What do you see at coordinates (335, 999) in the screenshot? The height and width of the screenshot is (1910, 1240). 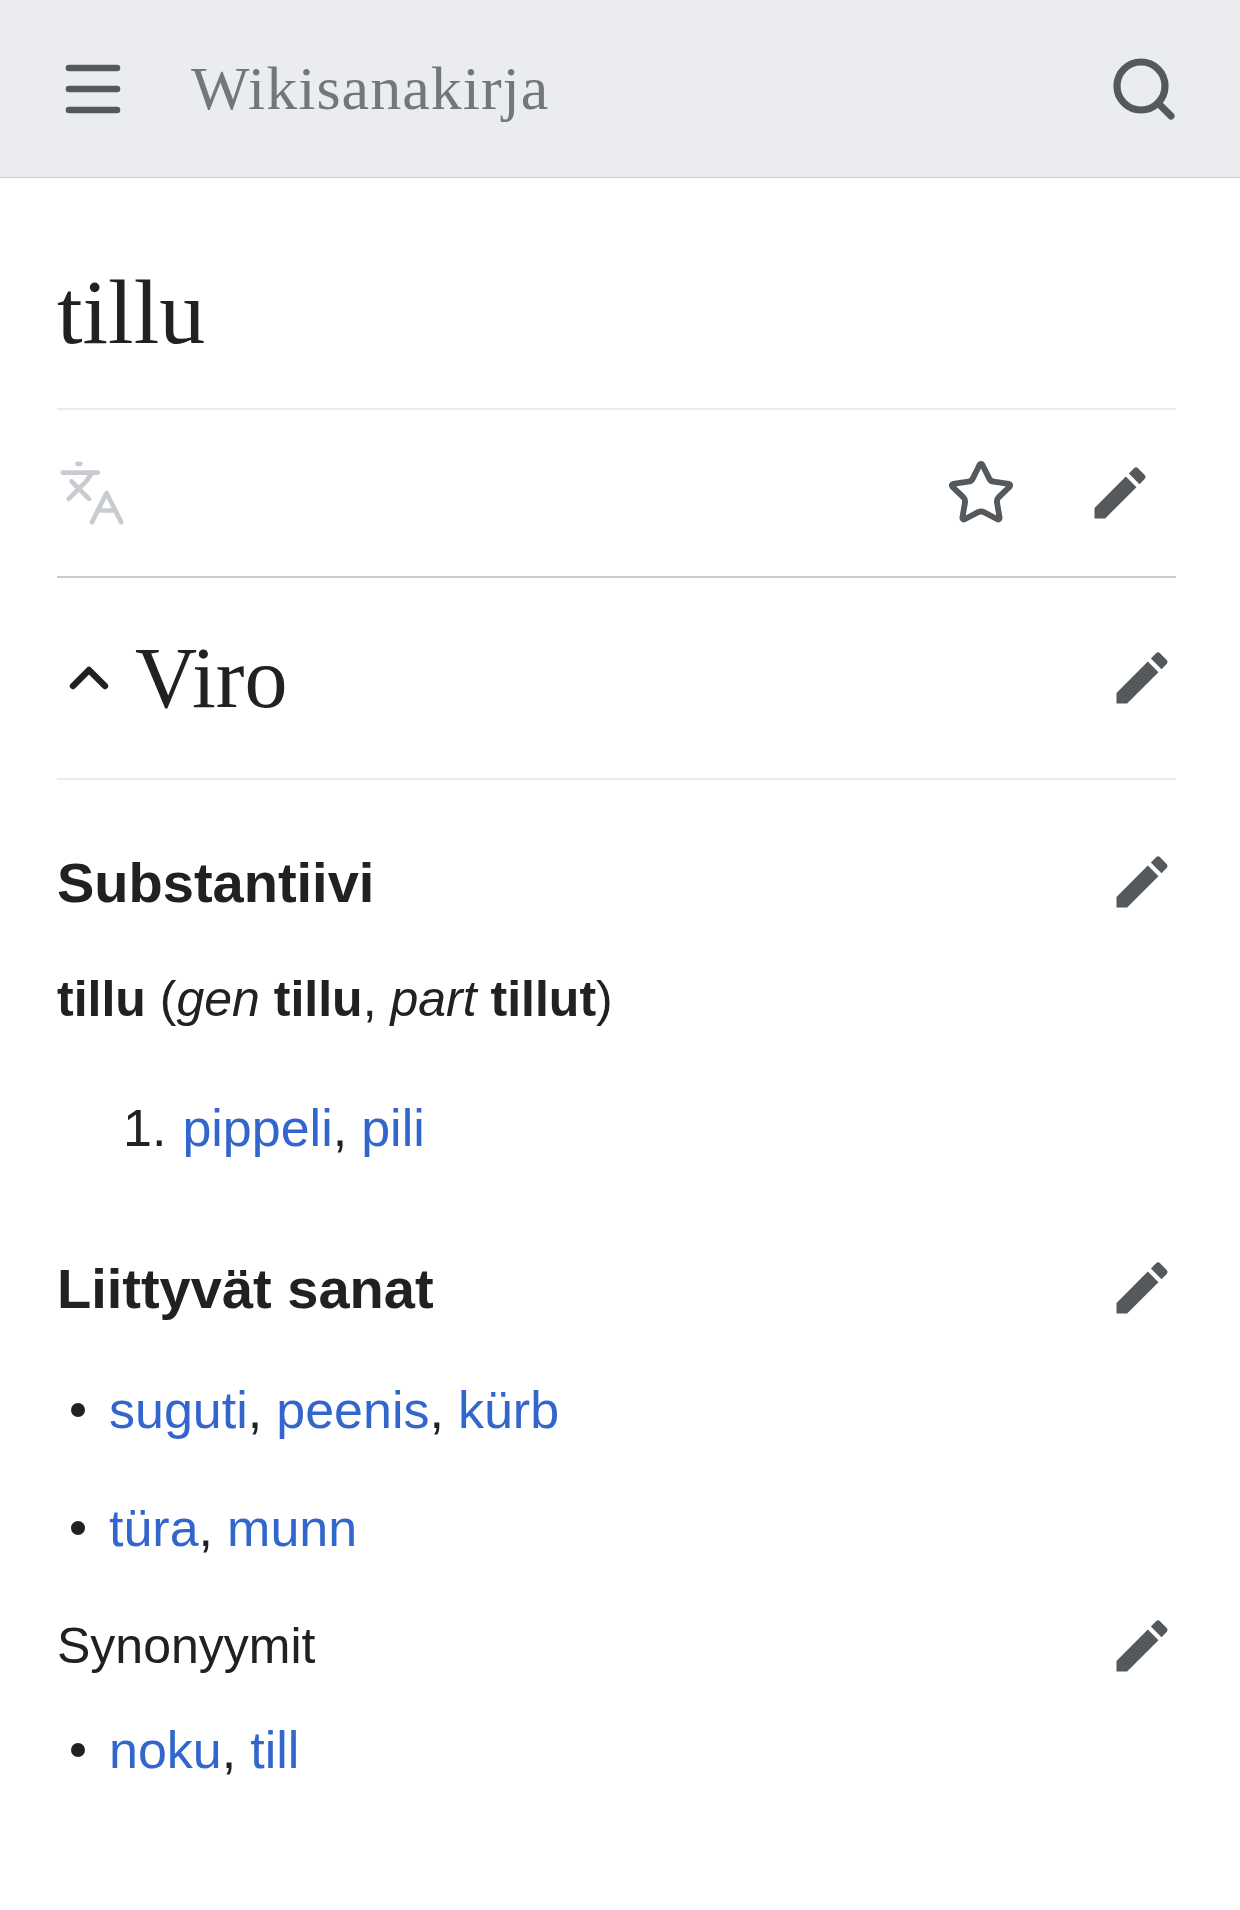 I see `headword-line: tillu (gen tillu, part tillut)` at bounding box center [335, 999].